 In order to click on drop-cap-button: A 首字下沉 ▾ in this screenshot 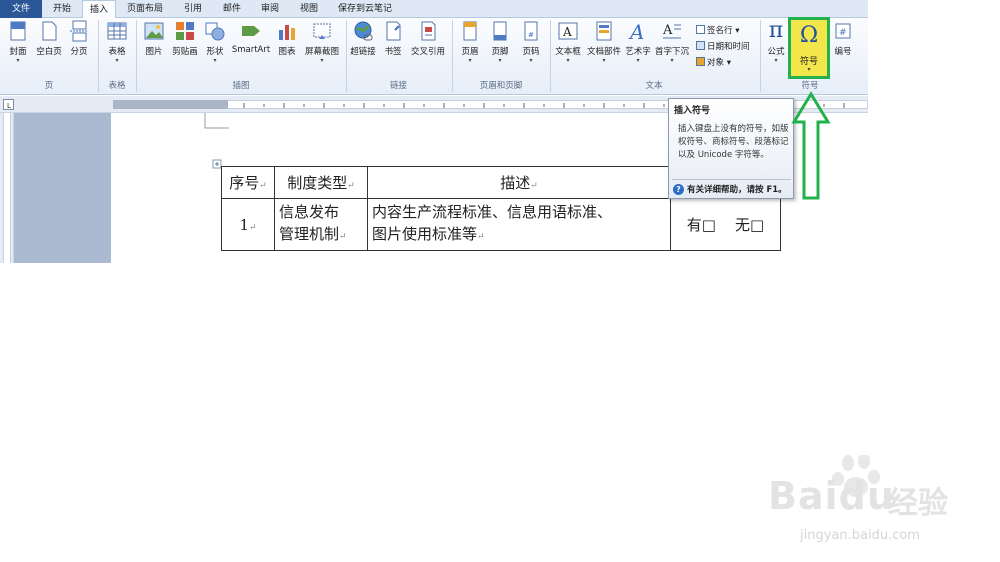, I will do `click(672, 42)`.